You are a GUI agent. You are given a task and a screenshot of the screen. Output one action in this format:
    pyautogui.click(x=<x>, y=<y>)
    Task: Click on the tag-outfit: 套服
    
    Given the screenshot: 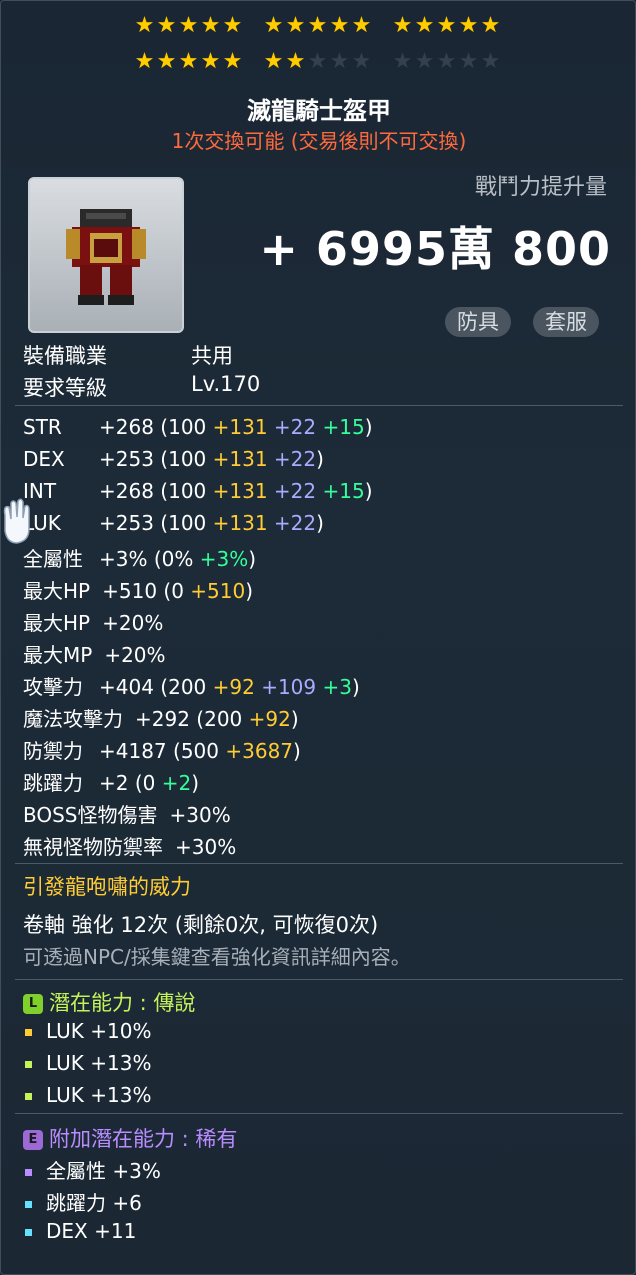 What is the action you would take?
    pyautogui.click(x=566, y=322)
    